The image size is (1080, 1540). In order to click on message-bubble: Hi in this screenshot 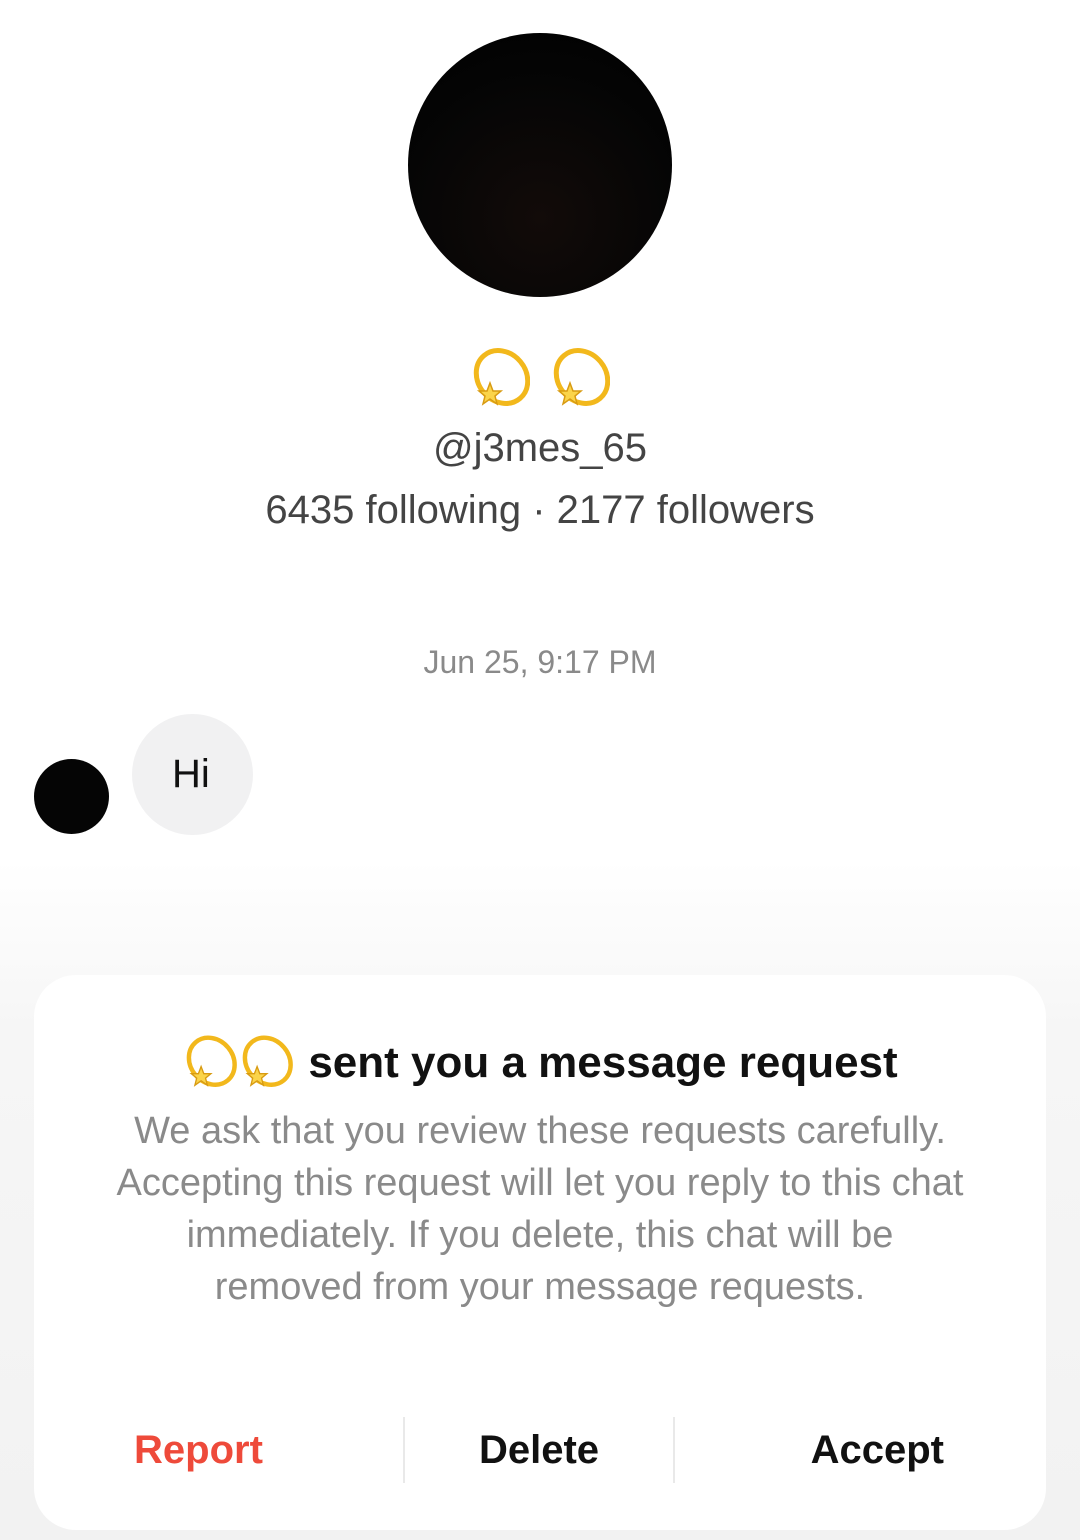, I will do `click(192, 774)`.